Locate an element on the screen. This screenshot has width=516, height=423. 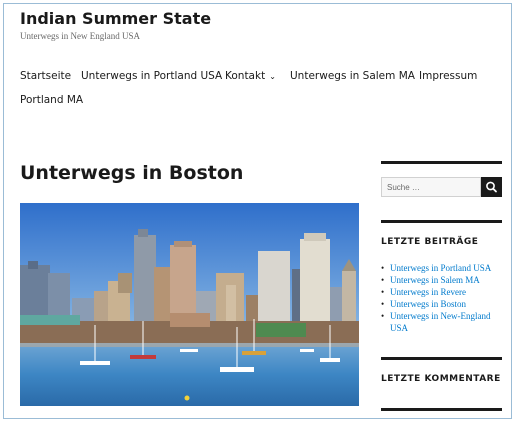
list-item: Unterwegs in Revere is located at coordinates (443, 292).